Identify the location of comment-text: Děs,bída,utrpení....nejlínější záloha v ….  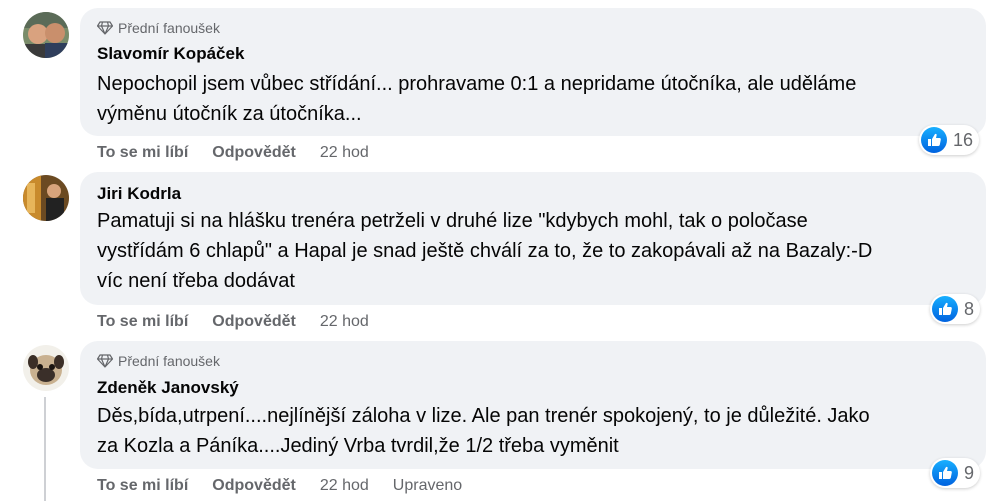
(483, 431).